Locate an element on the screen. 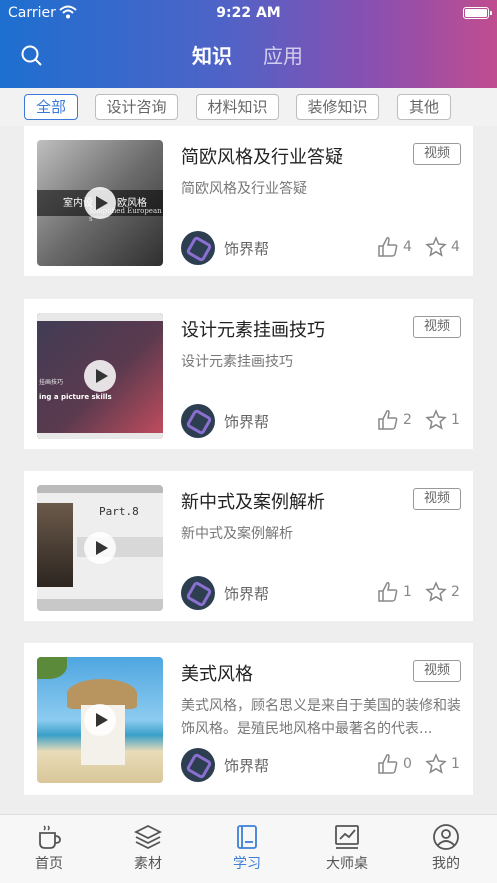 This screenshot has width=497, height=883. favorite-button: 2 is located at coordinates (445, 592).